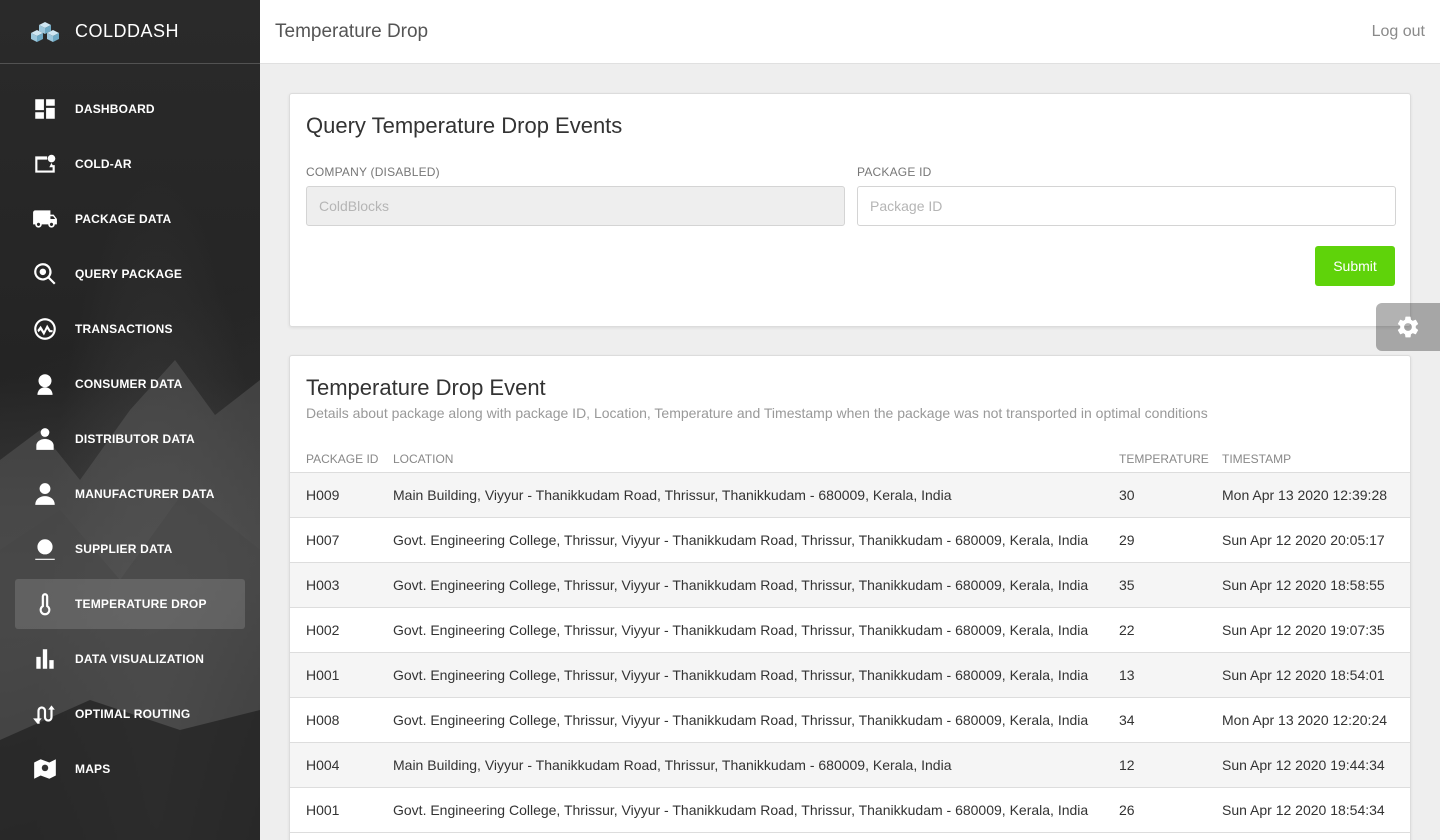  Describe the element at coordinates (45, 164) in the screenshot. I see `cold-ar-icon` at that location.